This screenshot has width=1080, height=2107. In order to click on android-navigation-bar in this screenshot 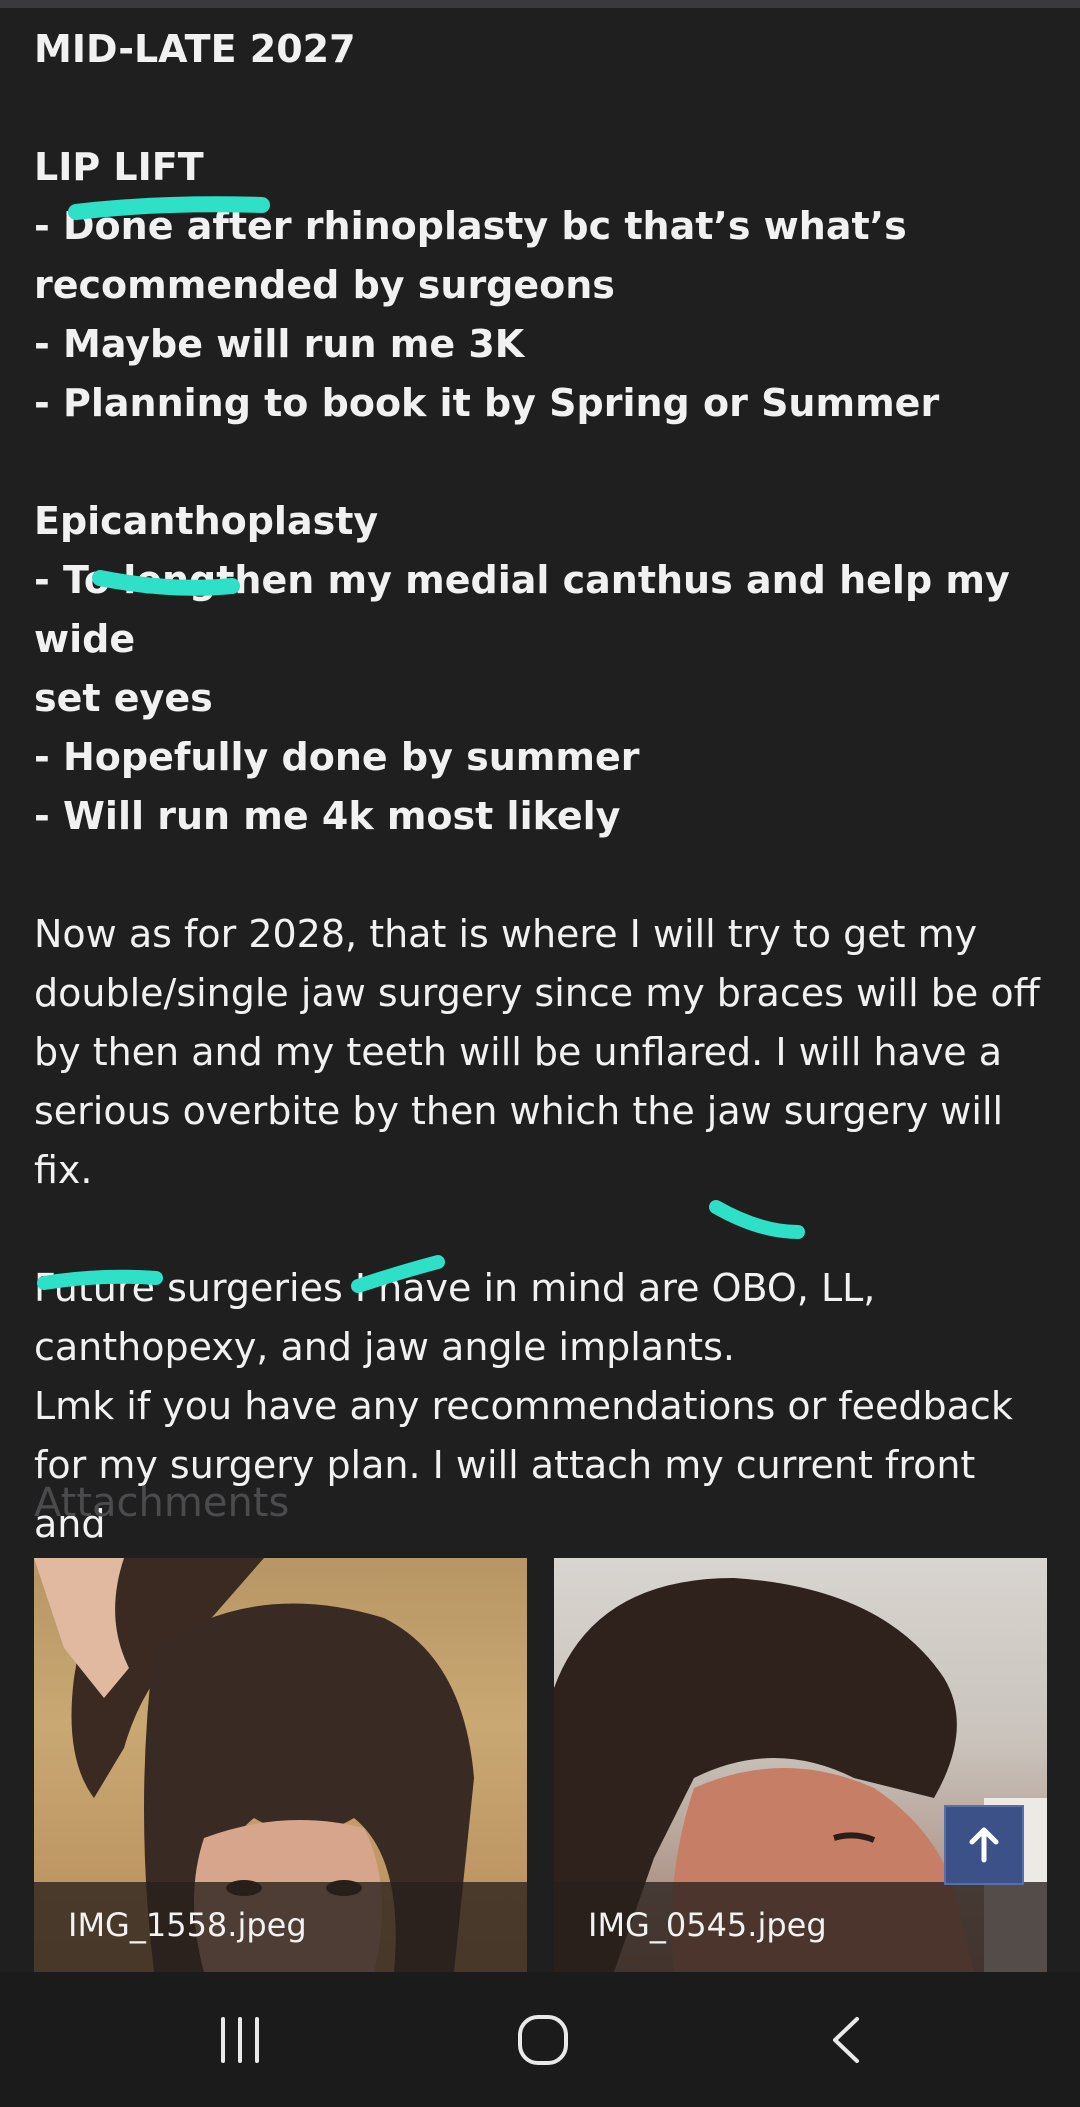, I will do `click(540, 2039)`.